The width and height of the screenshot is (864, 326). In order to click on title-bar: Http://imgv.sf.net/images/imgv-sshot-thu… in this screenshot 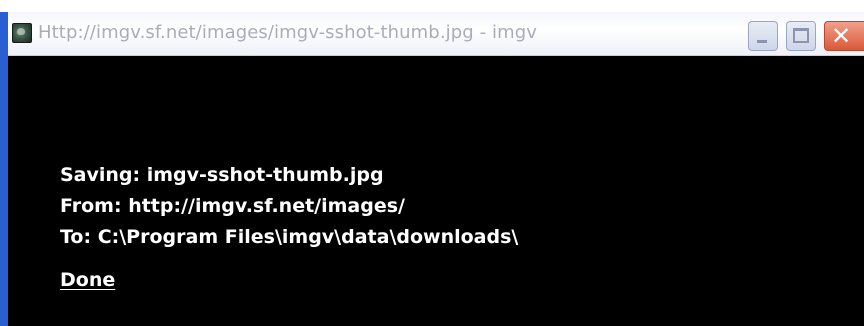, I will do `click(432, 34)`.